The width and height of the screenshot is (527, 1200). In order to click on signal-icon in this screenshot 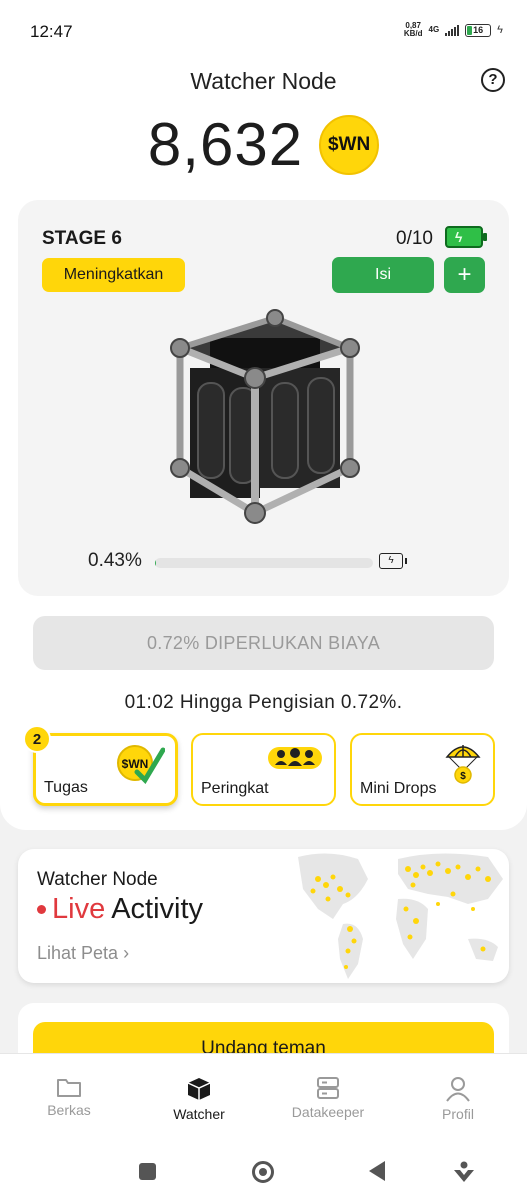, I will do `click(452, 30)`.